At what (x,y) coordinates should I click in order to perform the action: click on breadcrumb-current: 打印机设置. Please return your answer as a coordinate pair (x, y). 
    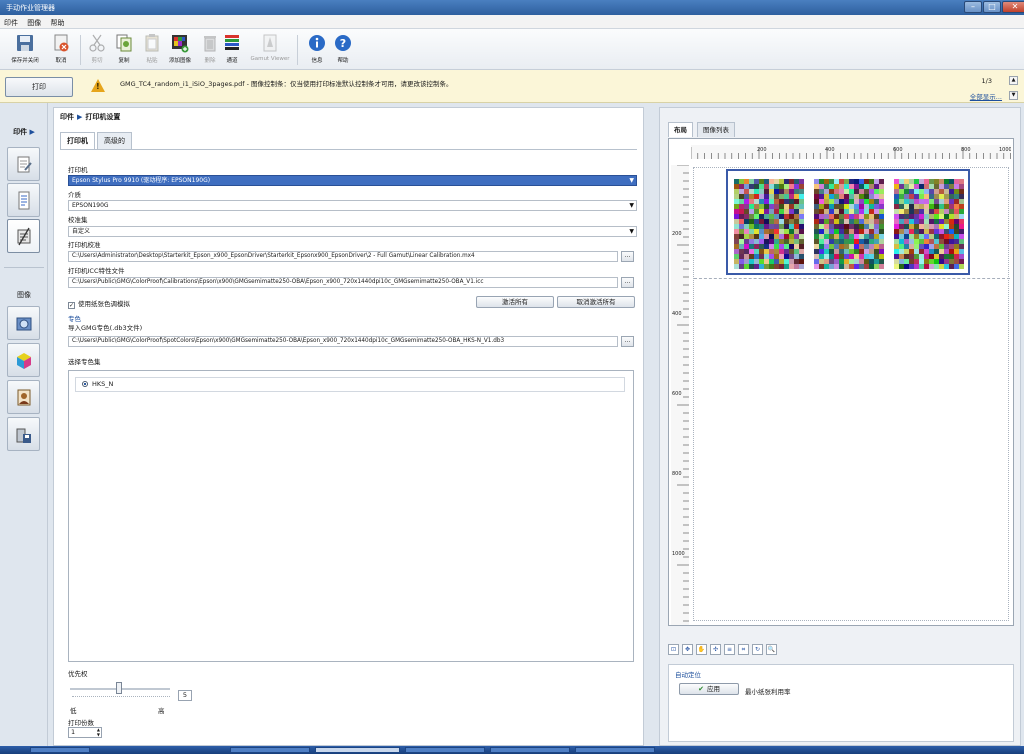
    Looking at the image, I should click on (103, 117).